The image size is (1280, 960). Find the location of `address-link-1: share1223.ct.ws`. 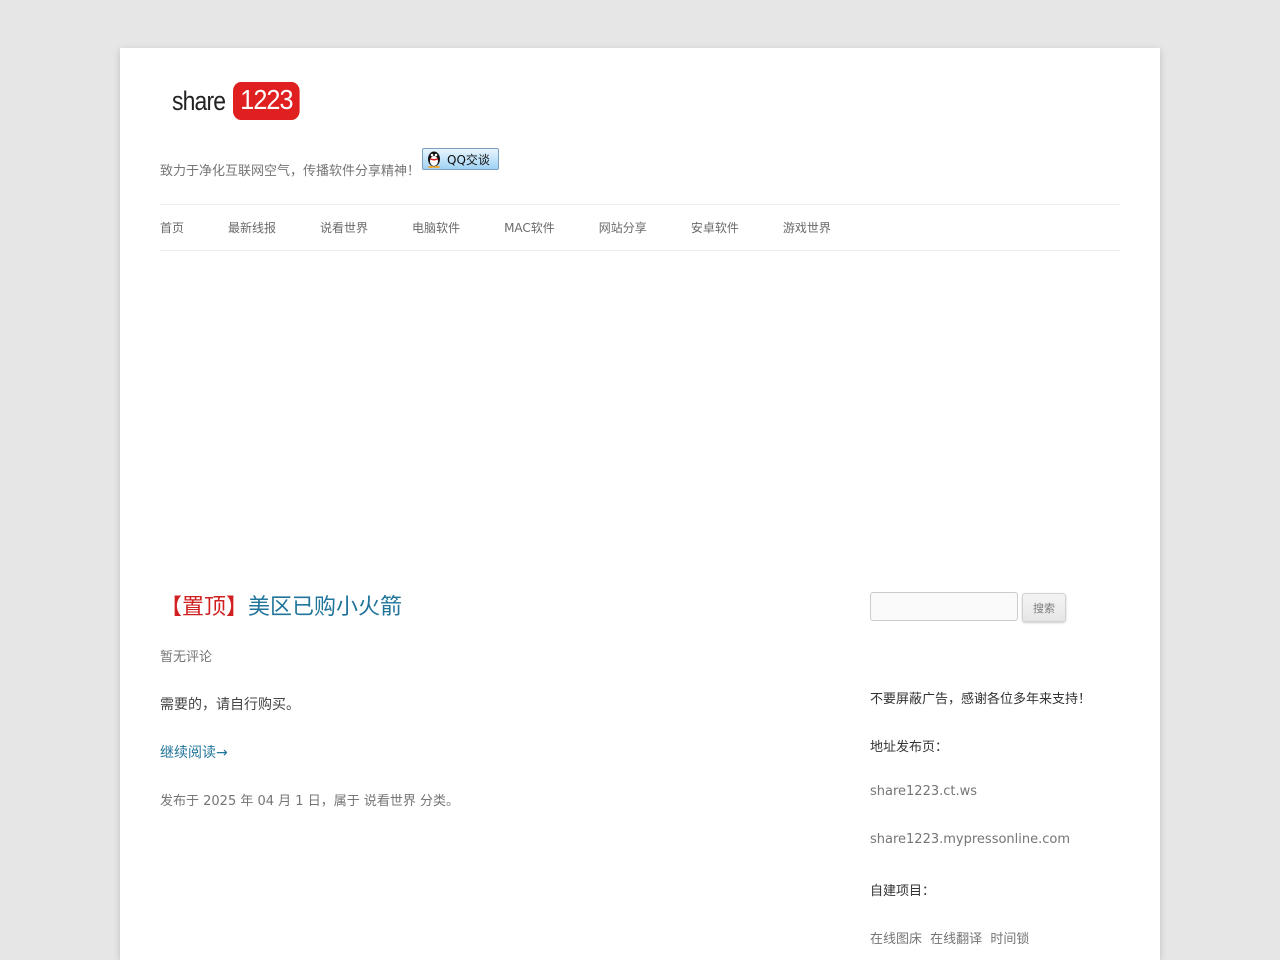

address-link-1: share1223.ct.ws is located at coordinates (923, 791).